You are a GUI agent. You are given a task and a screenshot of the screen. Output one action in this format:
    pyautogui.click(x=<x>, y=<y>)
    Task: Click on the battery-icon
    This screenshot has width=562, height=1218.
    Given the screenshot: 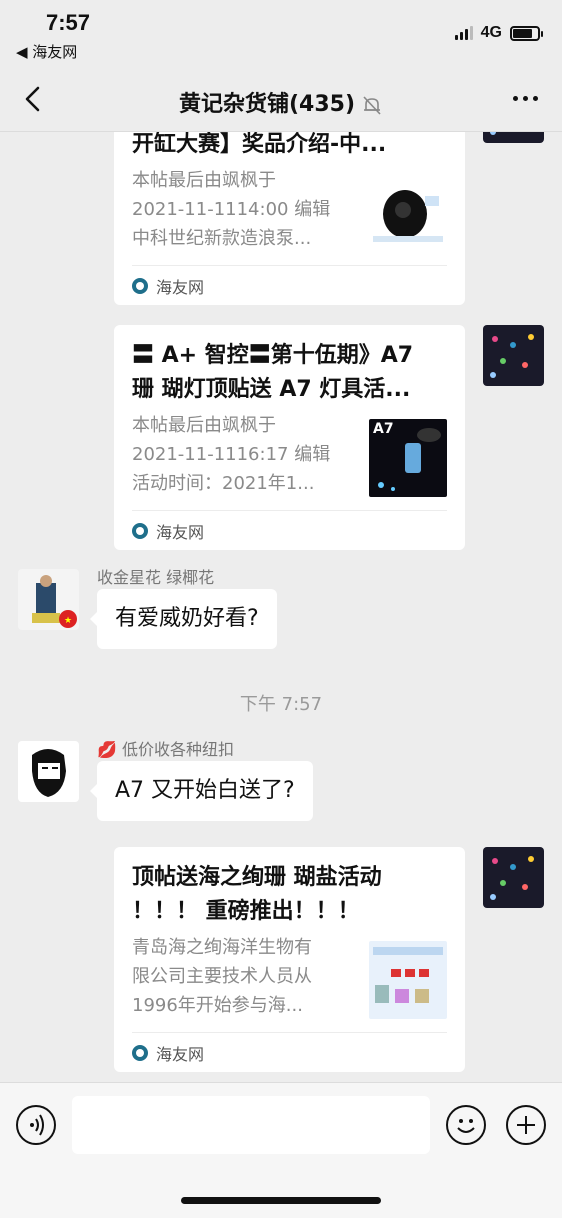 What is the action you would take?
    pyautogui.click(x=526, y=33)
    